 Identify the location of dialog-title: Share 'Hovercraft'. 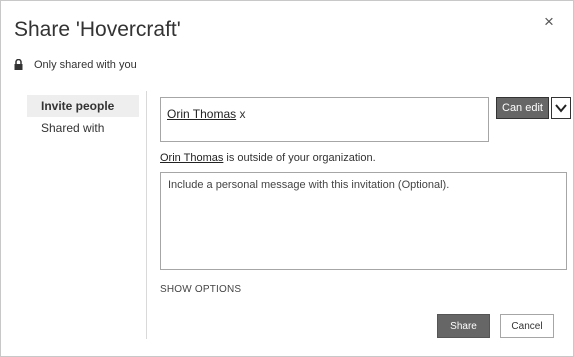
(97, 29).